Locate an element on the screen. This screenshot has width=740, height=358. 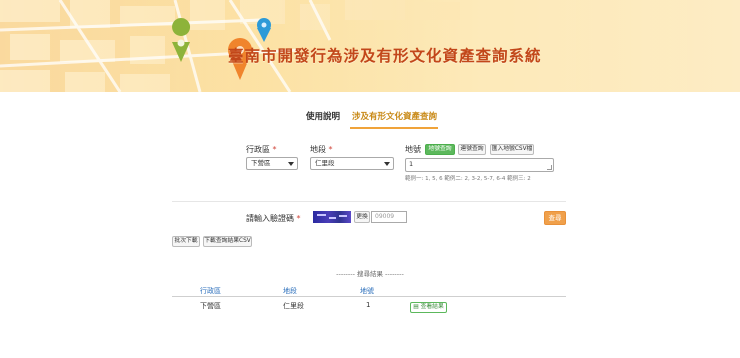
tab-bar: 使用說明 涉及有形文化資產查詢 is located at coordinates (370, 120).